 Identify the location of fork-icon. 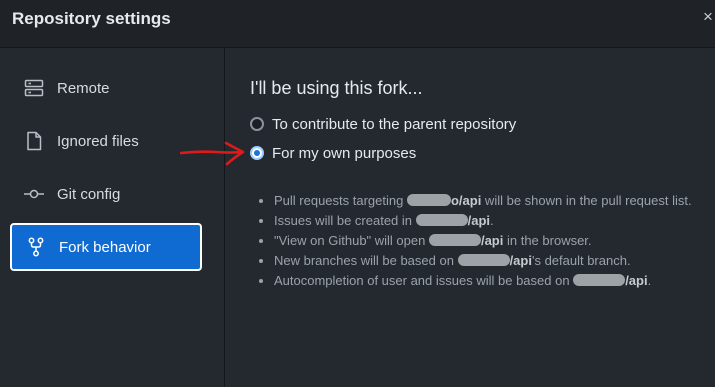
(36, 247).